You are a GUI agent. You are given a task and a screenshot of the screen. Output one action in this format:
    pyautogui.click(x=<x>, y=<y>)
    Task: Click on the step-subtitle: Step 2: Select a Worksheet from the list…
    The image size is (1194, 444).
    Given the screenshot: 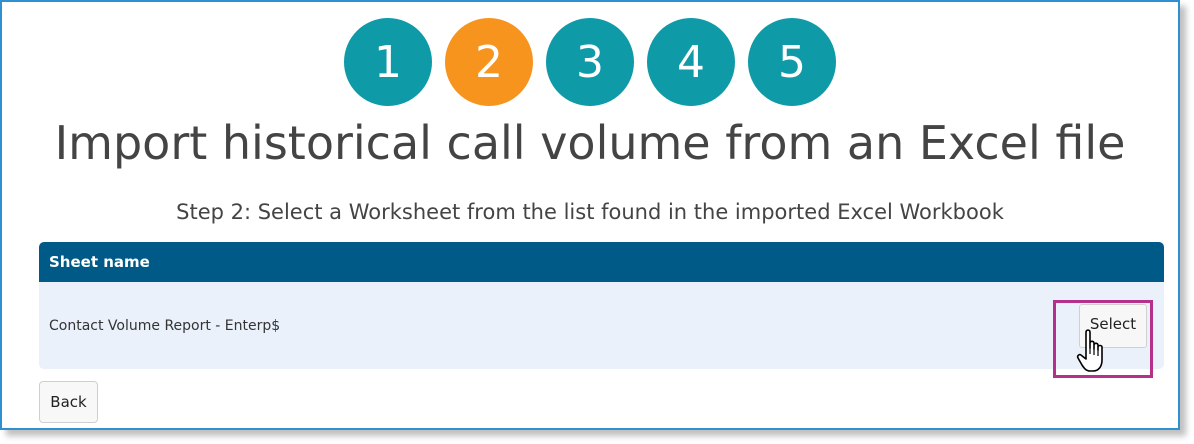 What is the action you would take?
    pyautogui.click(x=590, y=212)
    